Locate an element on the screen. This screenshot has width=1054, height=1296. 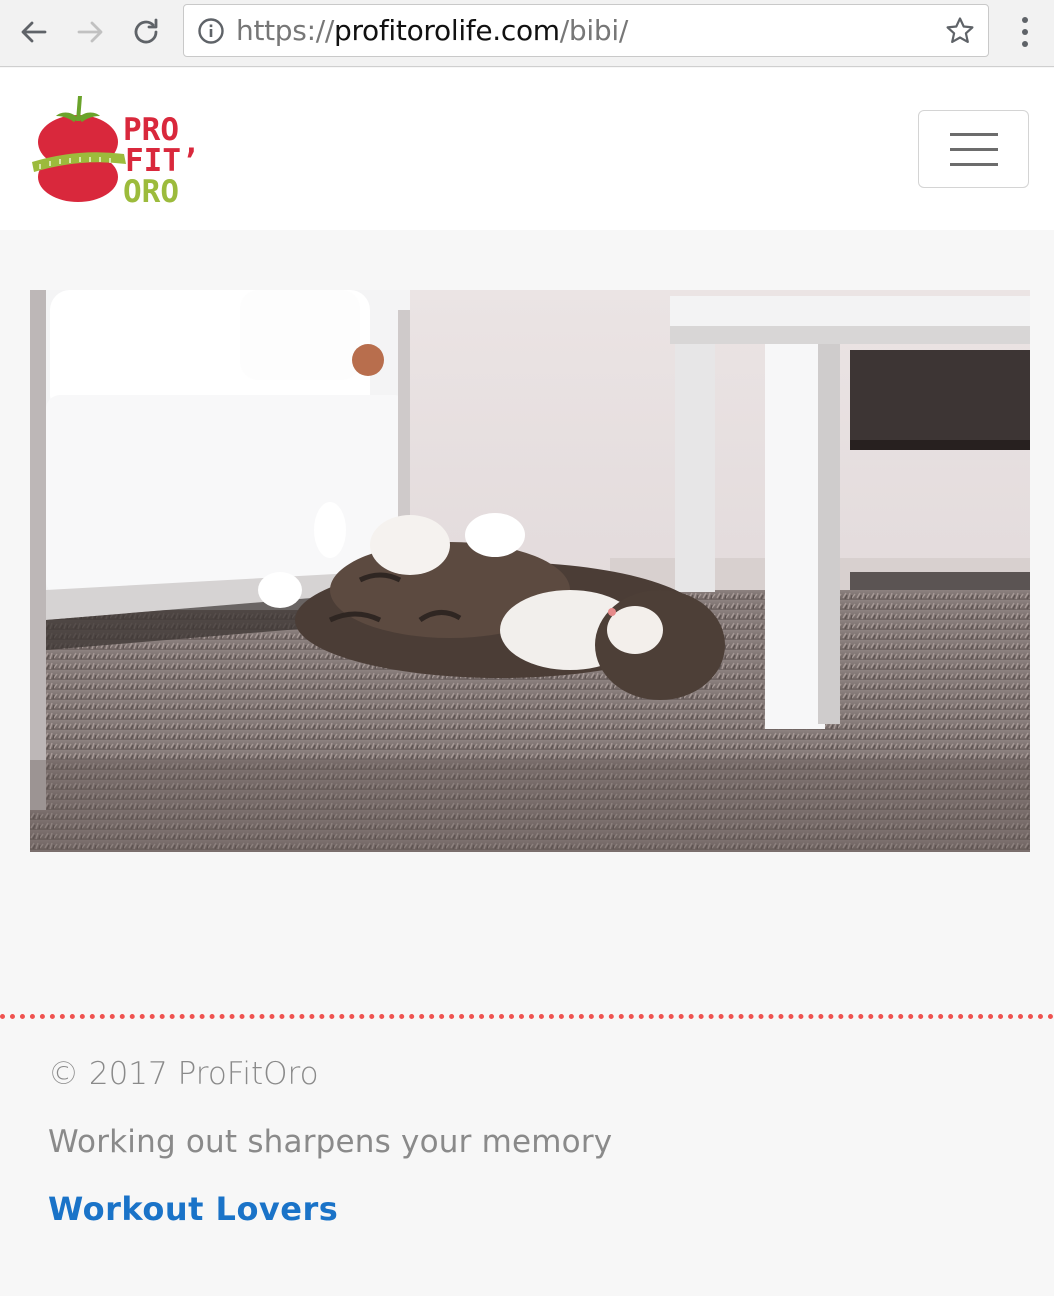
logo-text-oro: ORO is located at coordinates (151, 190).